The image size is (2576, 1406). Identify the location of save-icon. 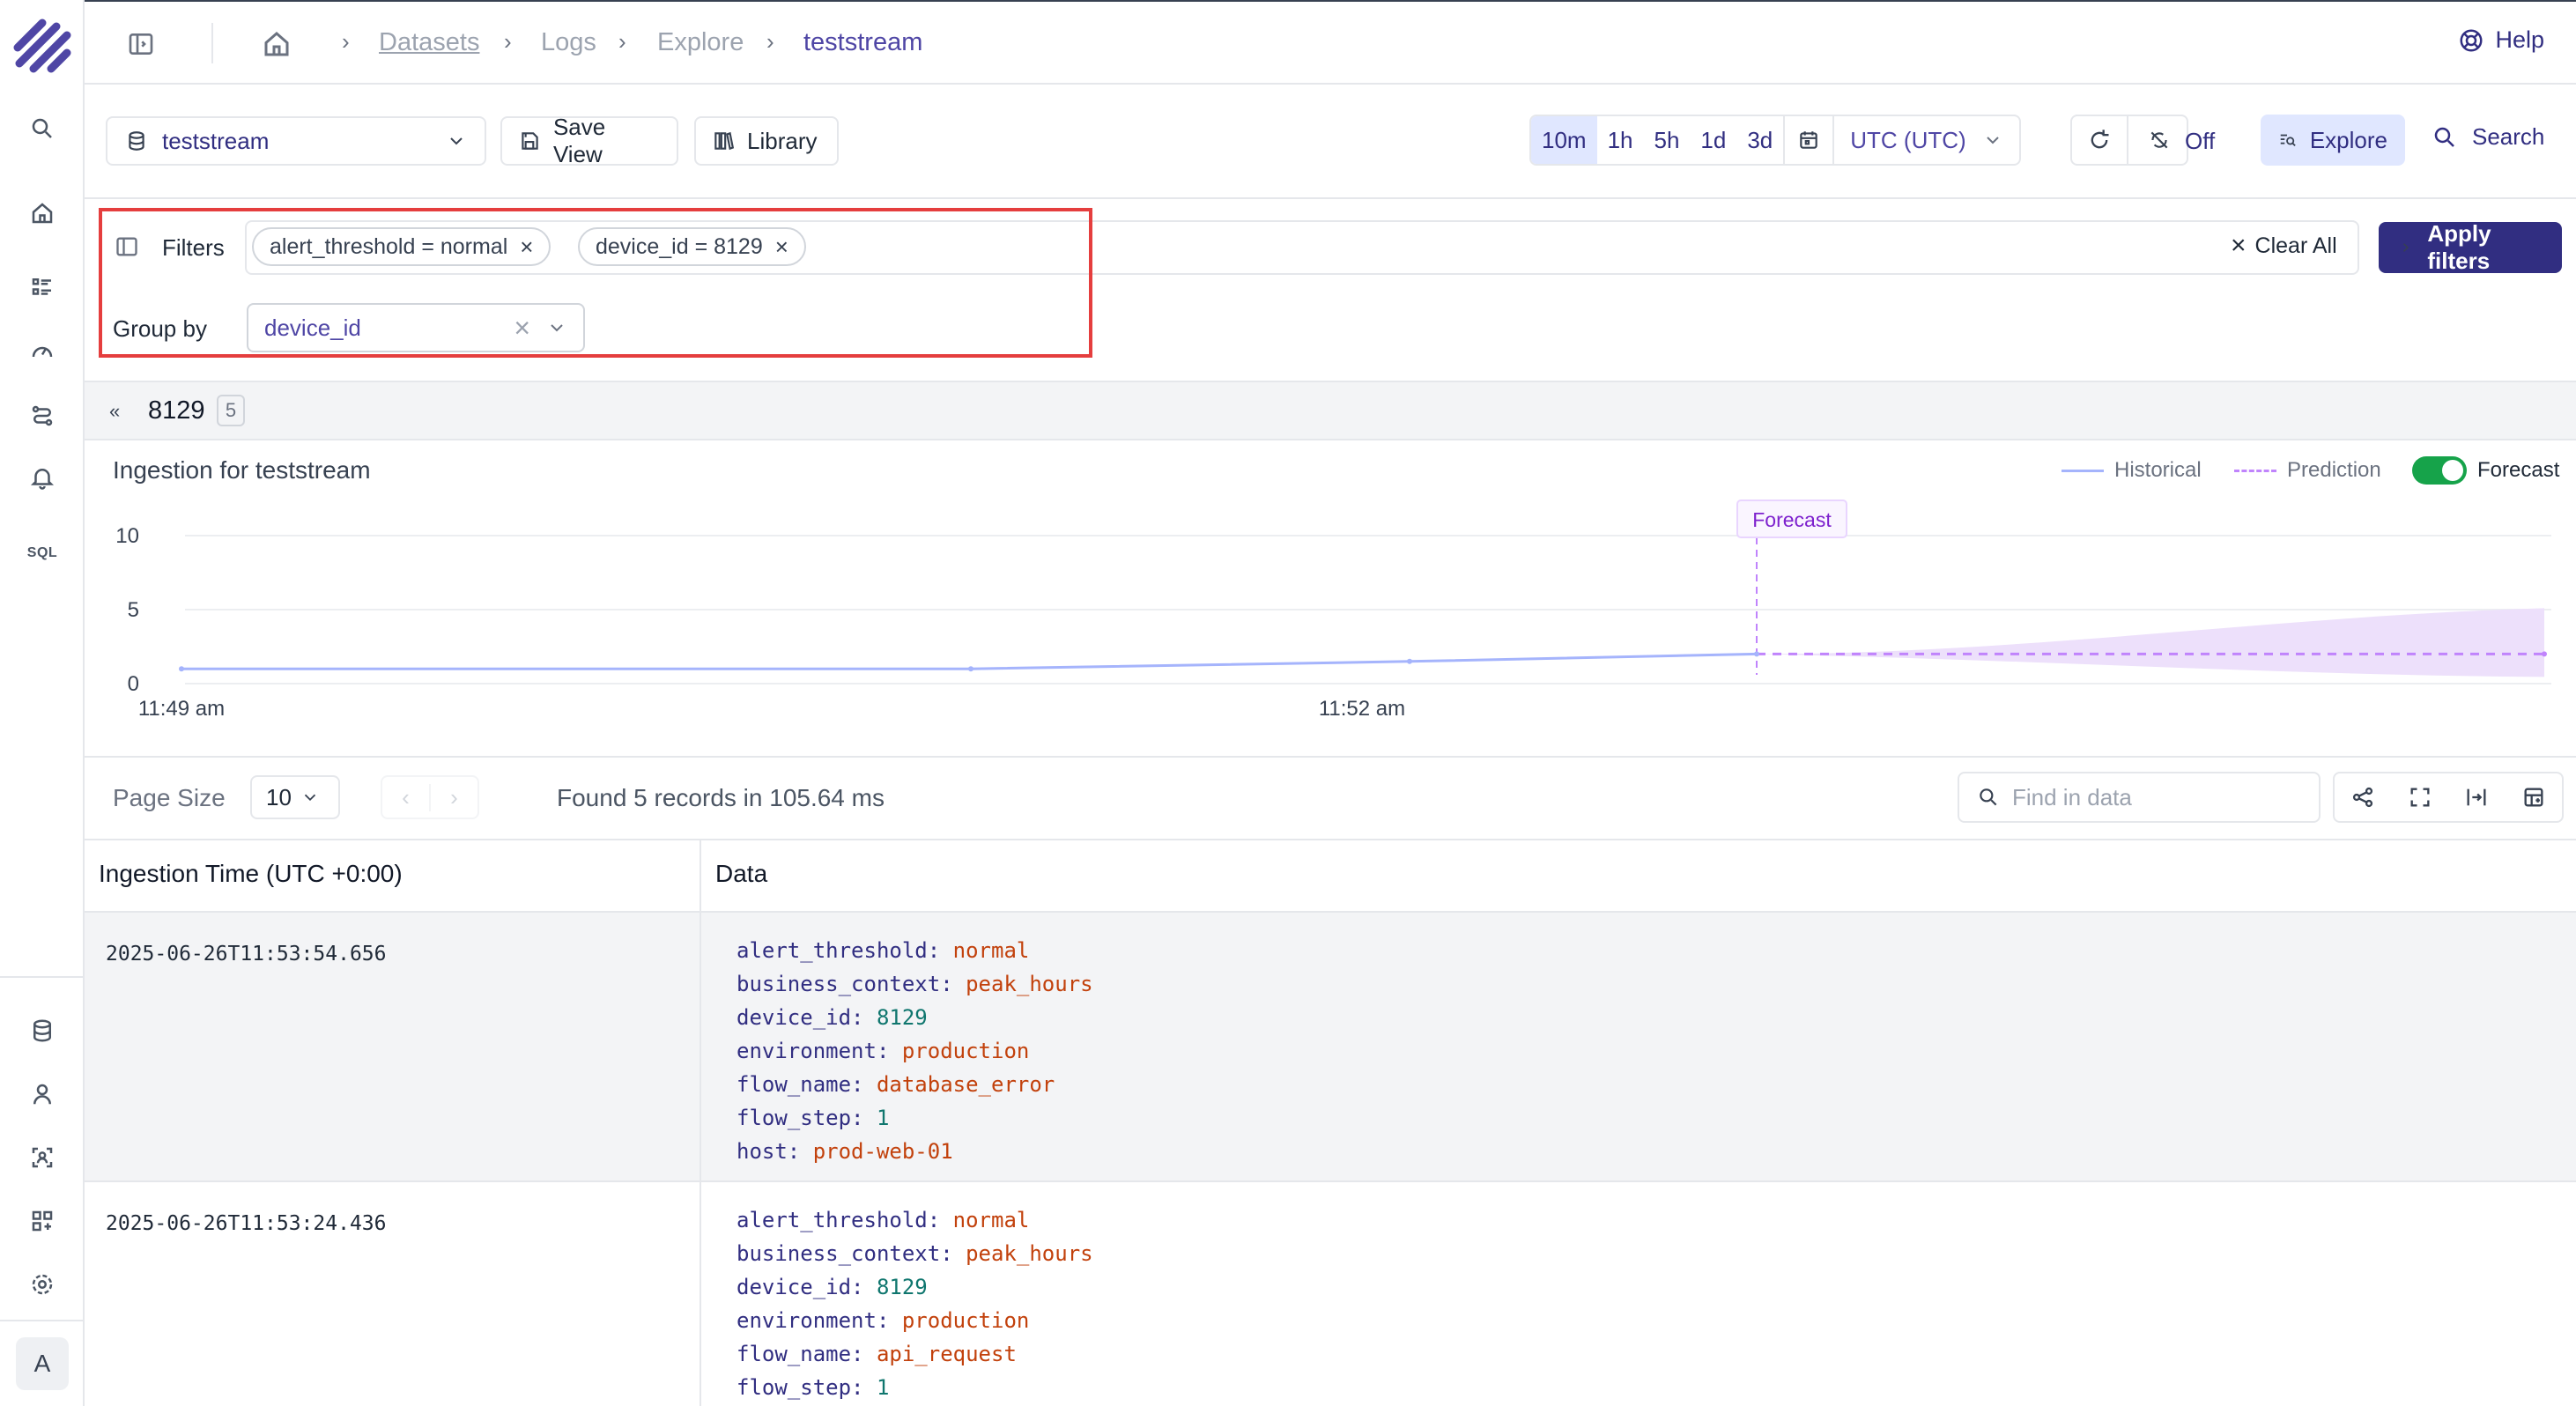
(530, 141).